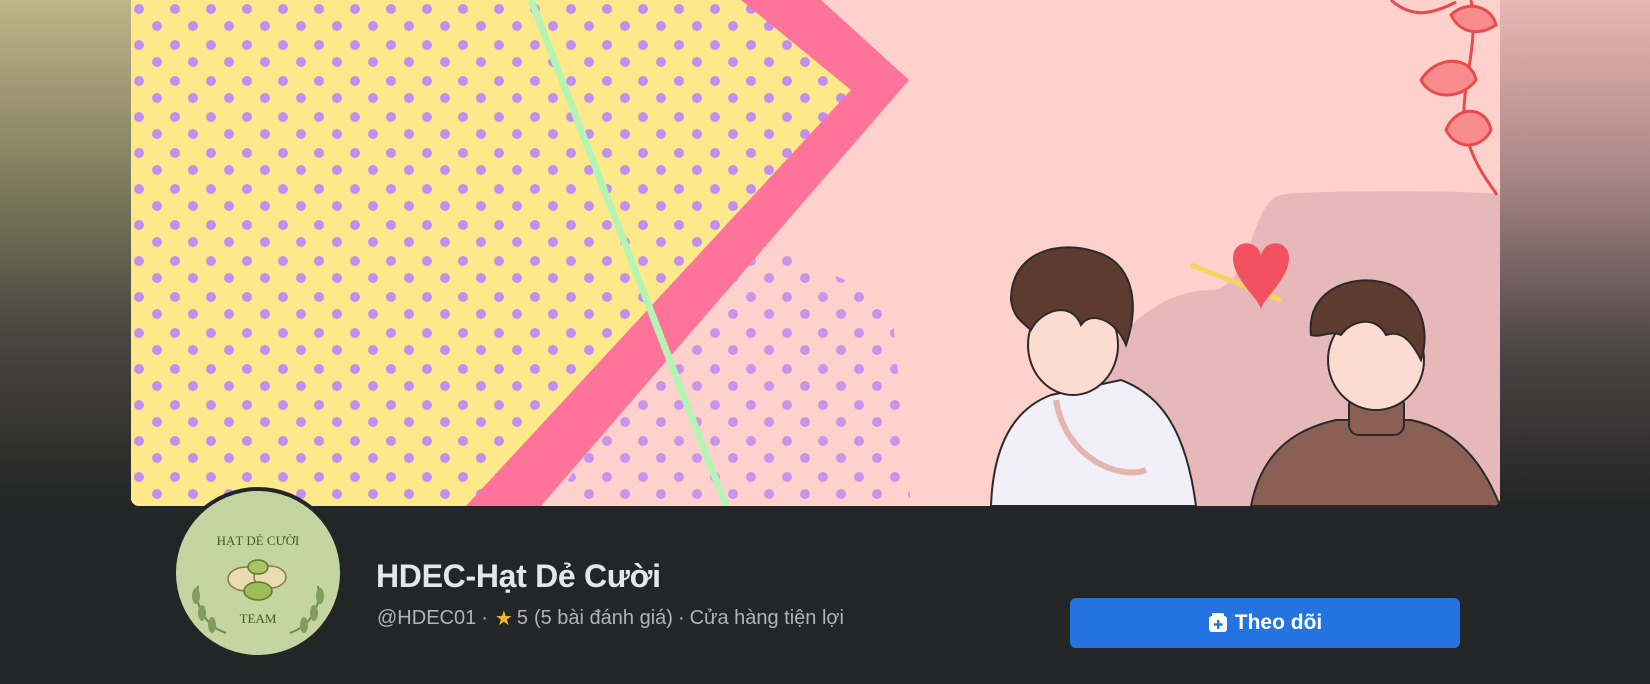 Image resolution: width=1650 pixels, height=684 pixels. I want to click on avatar: HẠT DẺ CƯỜI TEAM, so click(258, 573).